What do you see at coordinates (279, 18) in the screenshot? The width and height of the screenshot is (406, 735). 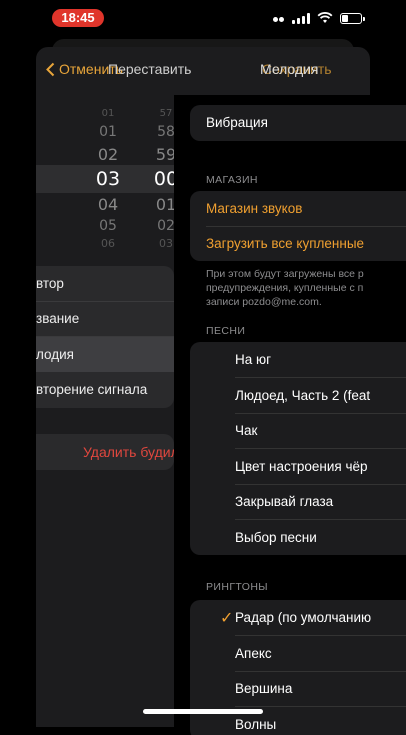 I see `dots-icon` at bounding box center [279, 18].